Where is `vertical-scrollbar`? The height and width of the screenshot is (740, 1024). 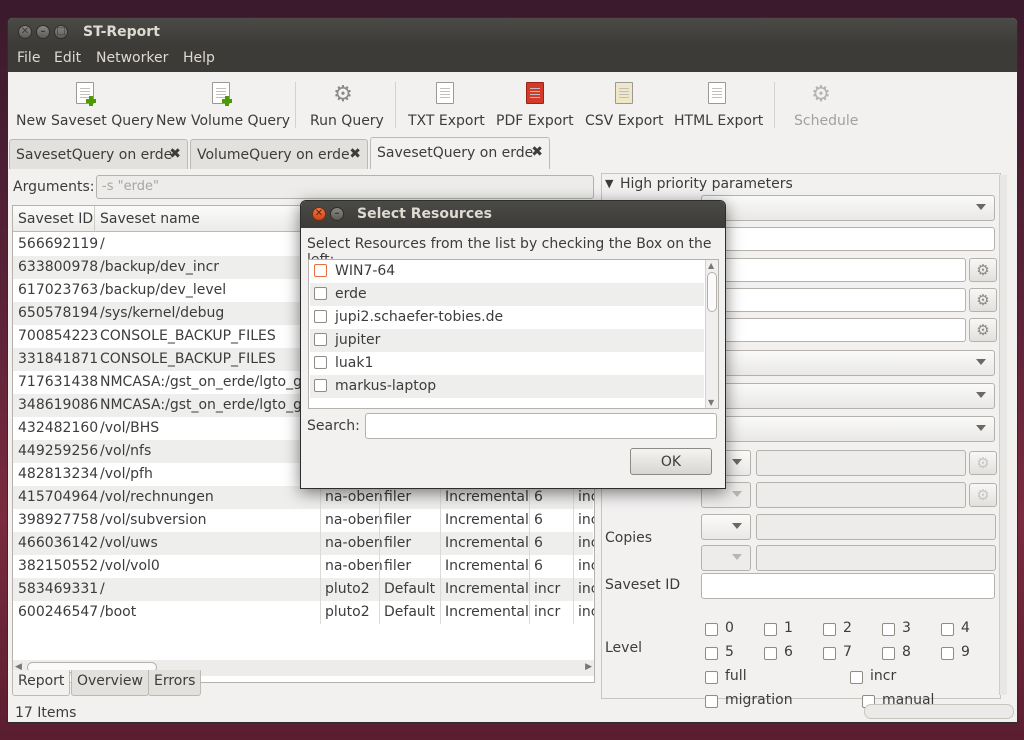 vertical-scrollbar is located at coordinates (1003, 435).